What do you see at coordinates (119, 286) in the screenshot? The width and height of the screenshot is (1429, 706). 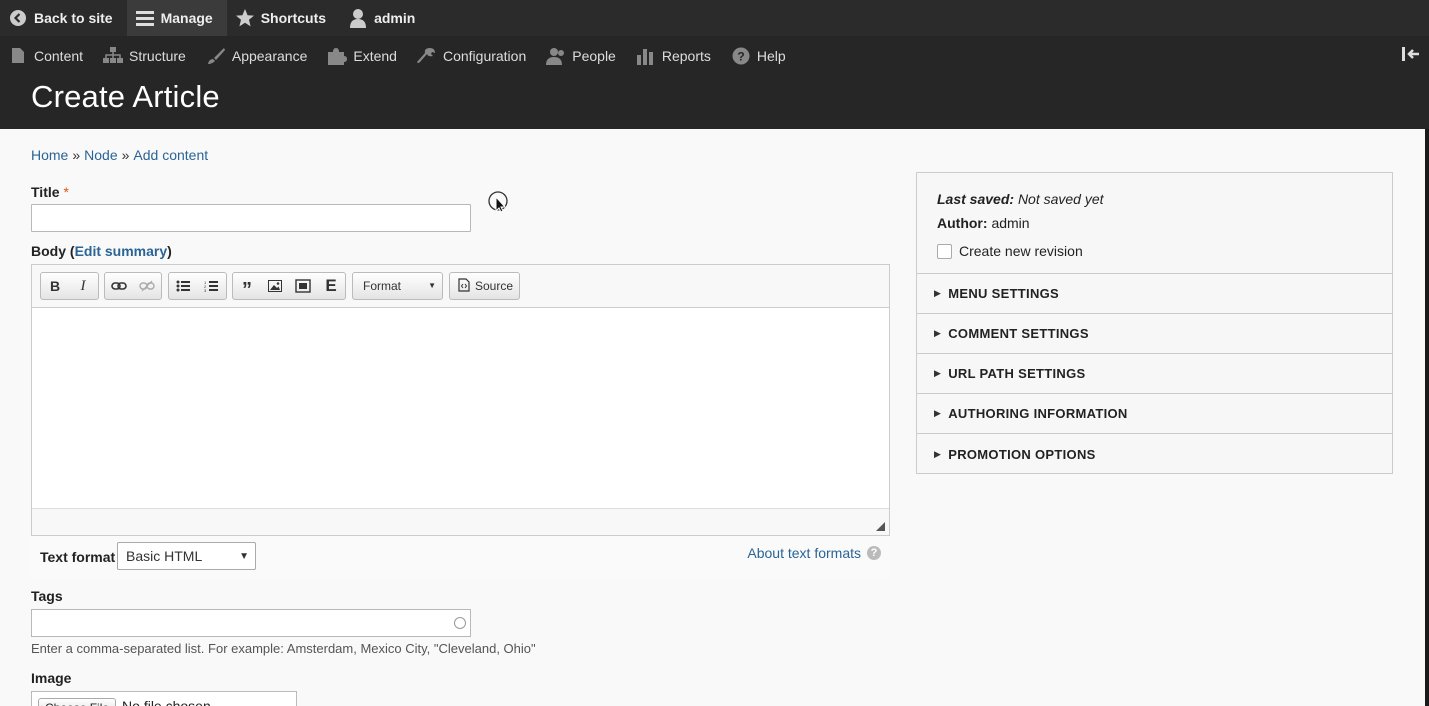 I see `link-icon` at bounding box center [119, 286].